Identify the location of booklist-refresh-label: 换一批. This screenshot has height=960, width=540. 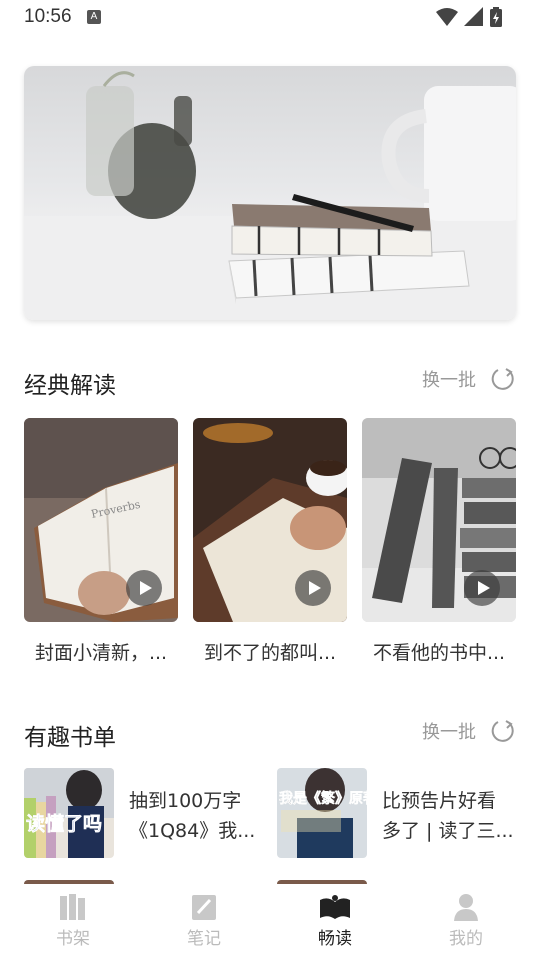
(449, 732).